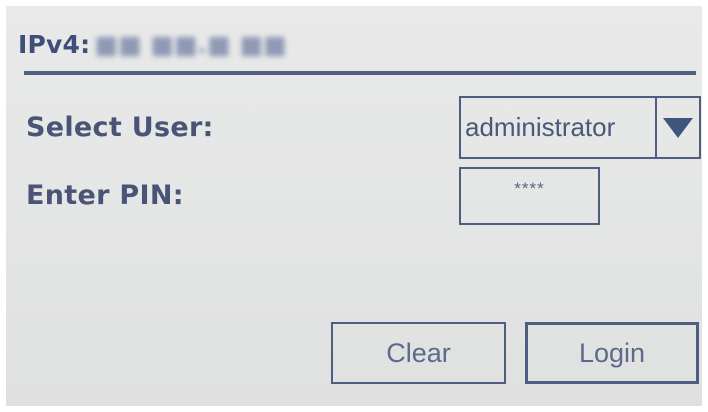 This screenshot has height=412, width=708. I want to click on login-button: Login, so click(612, 353).